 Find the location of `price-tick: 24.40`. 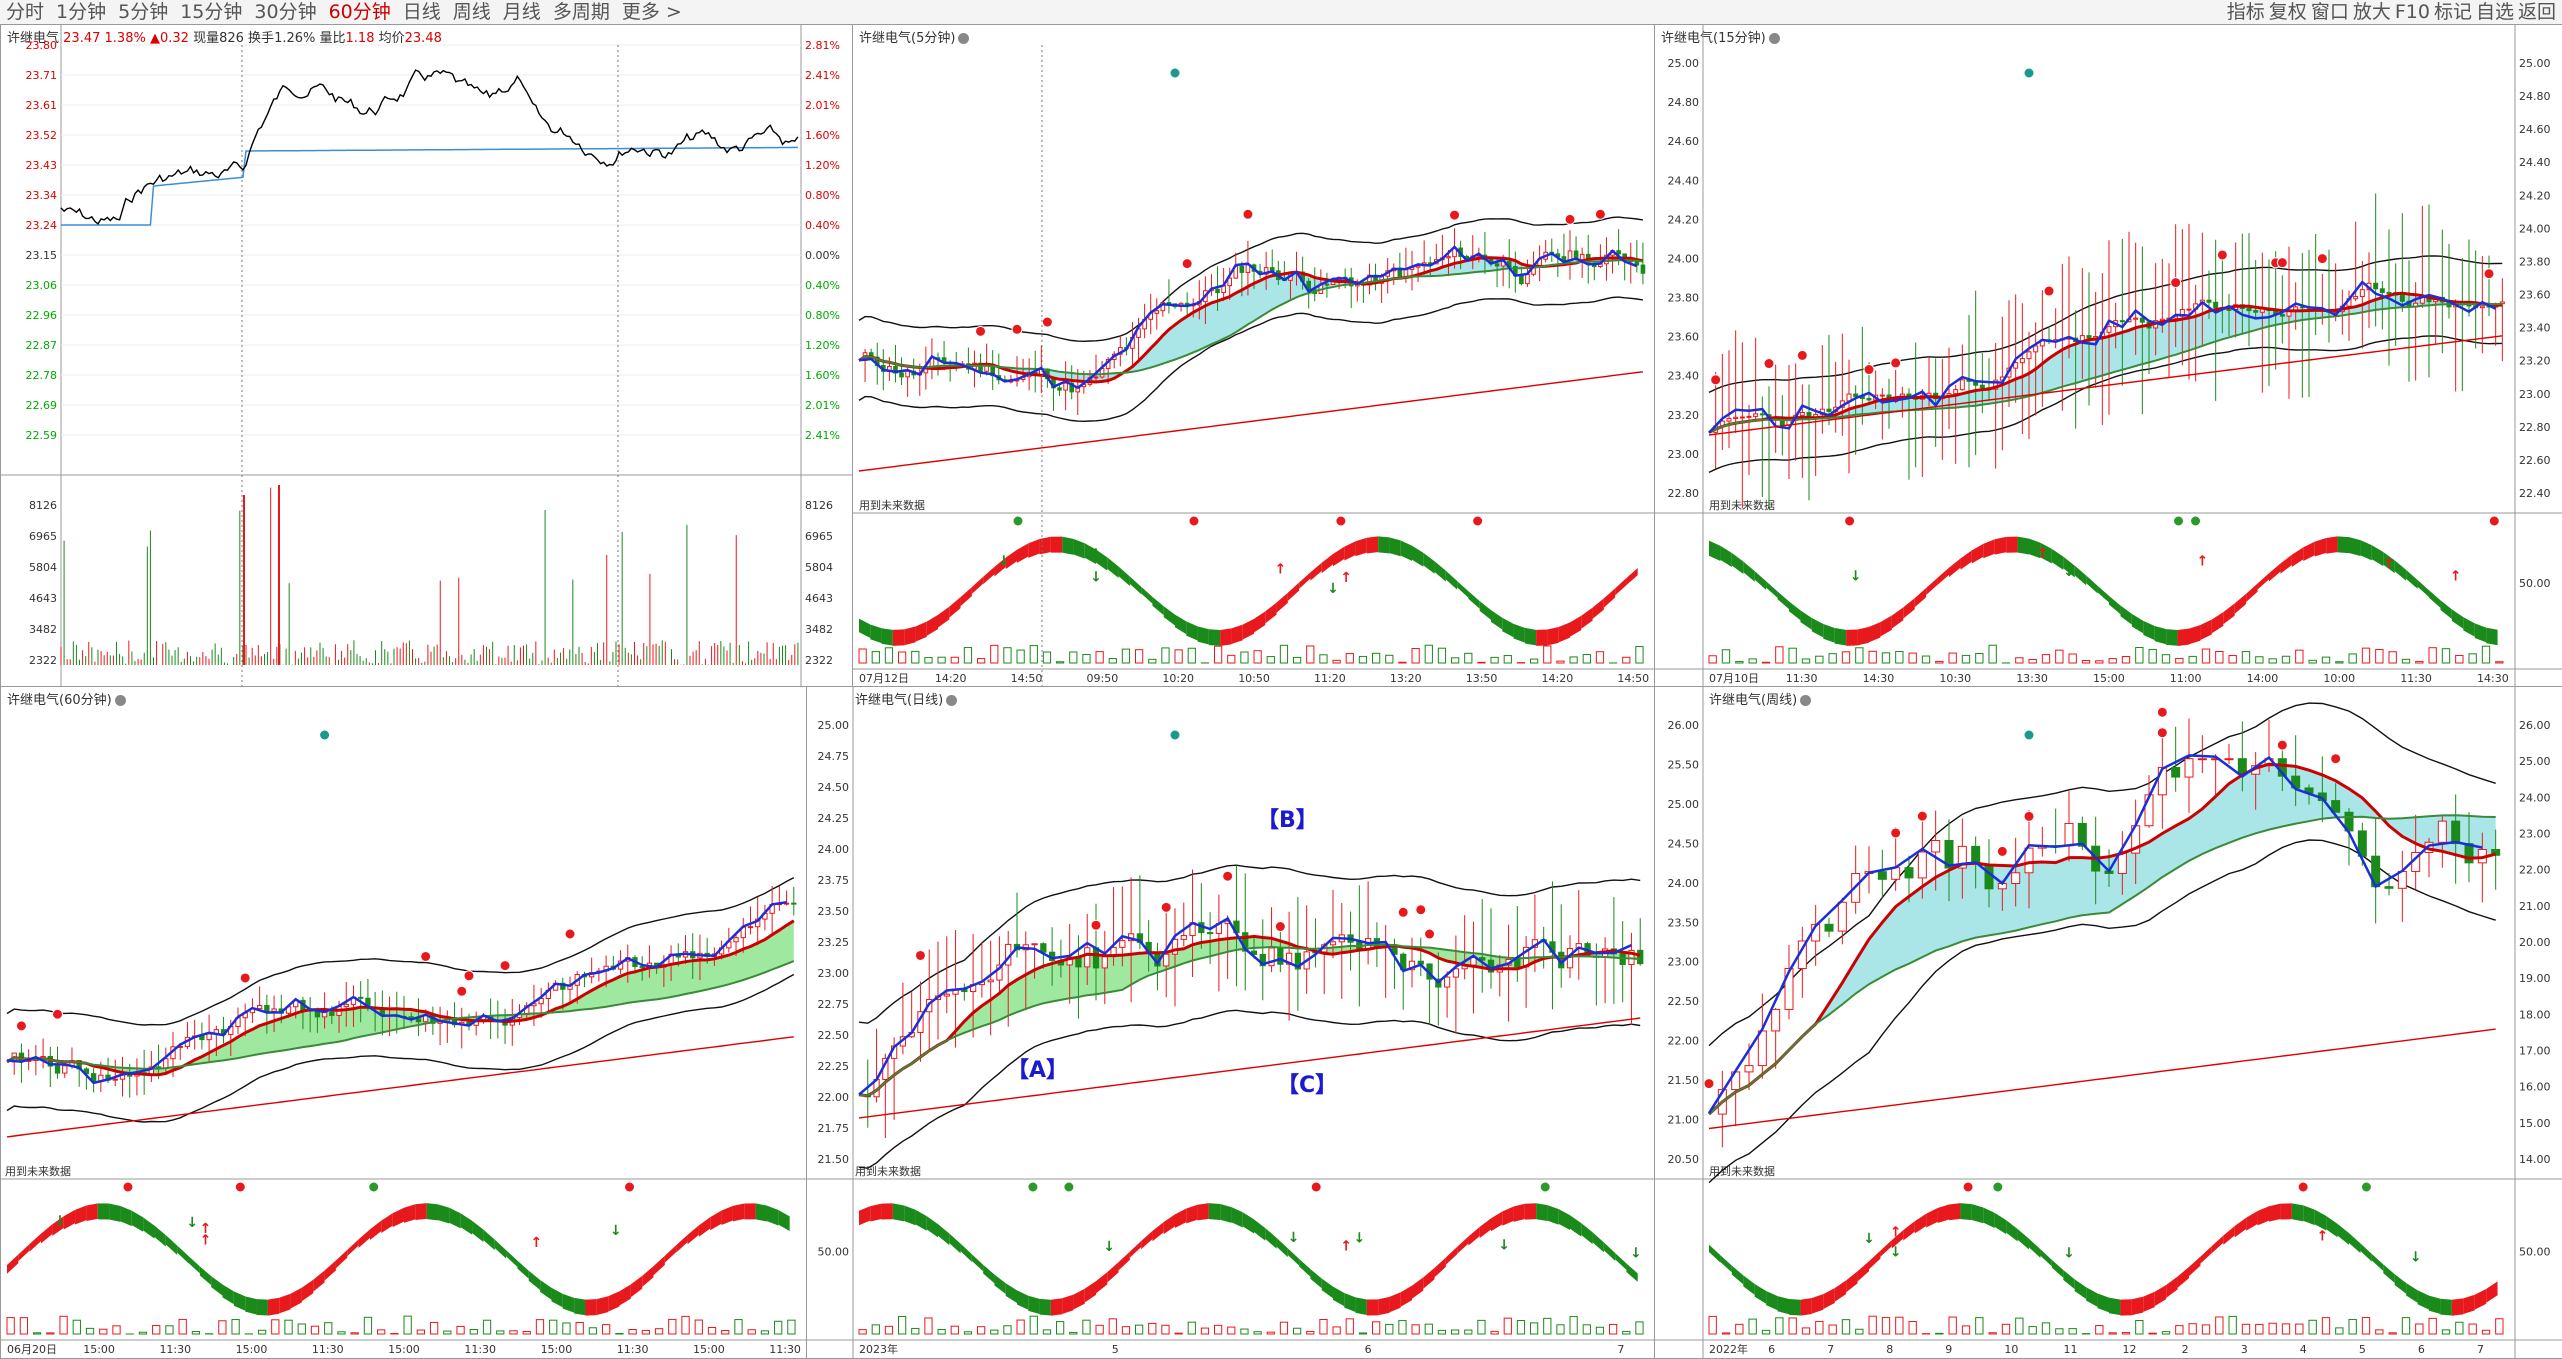

price-tick: 24.40 is located at coordinates (2535, 162).